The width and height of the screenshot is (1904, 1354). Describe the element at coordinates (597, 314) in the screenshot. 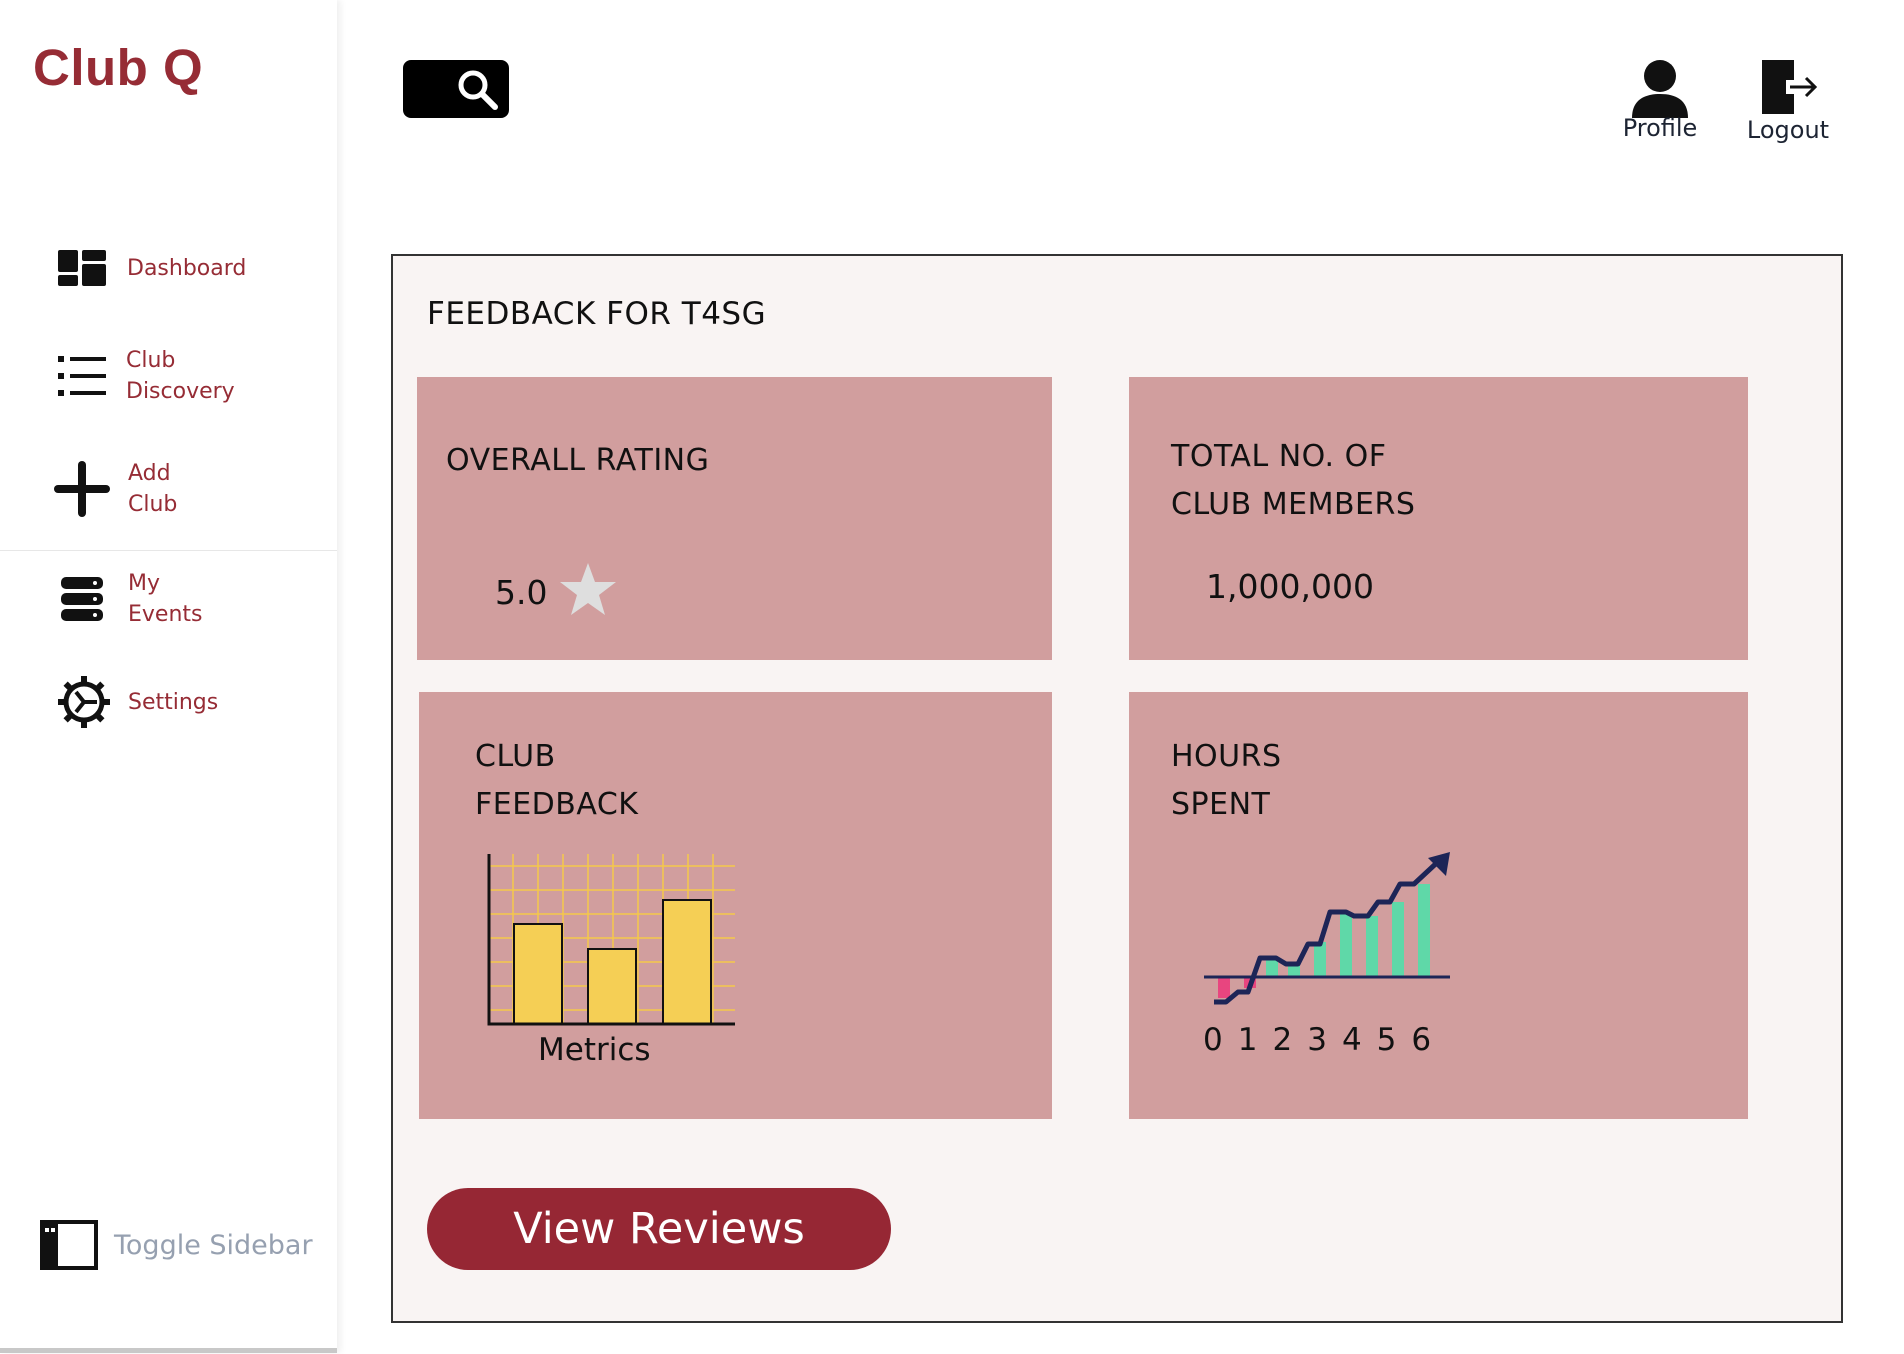

I see `page-title: FEEDBACK FOR T4SG` at that location.